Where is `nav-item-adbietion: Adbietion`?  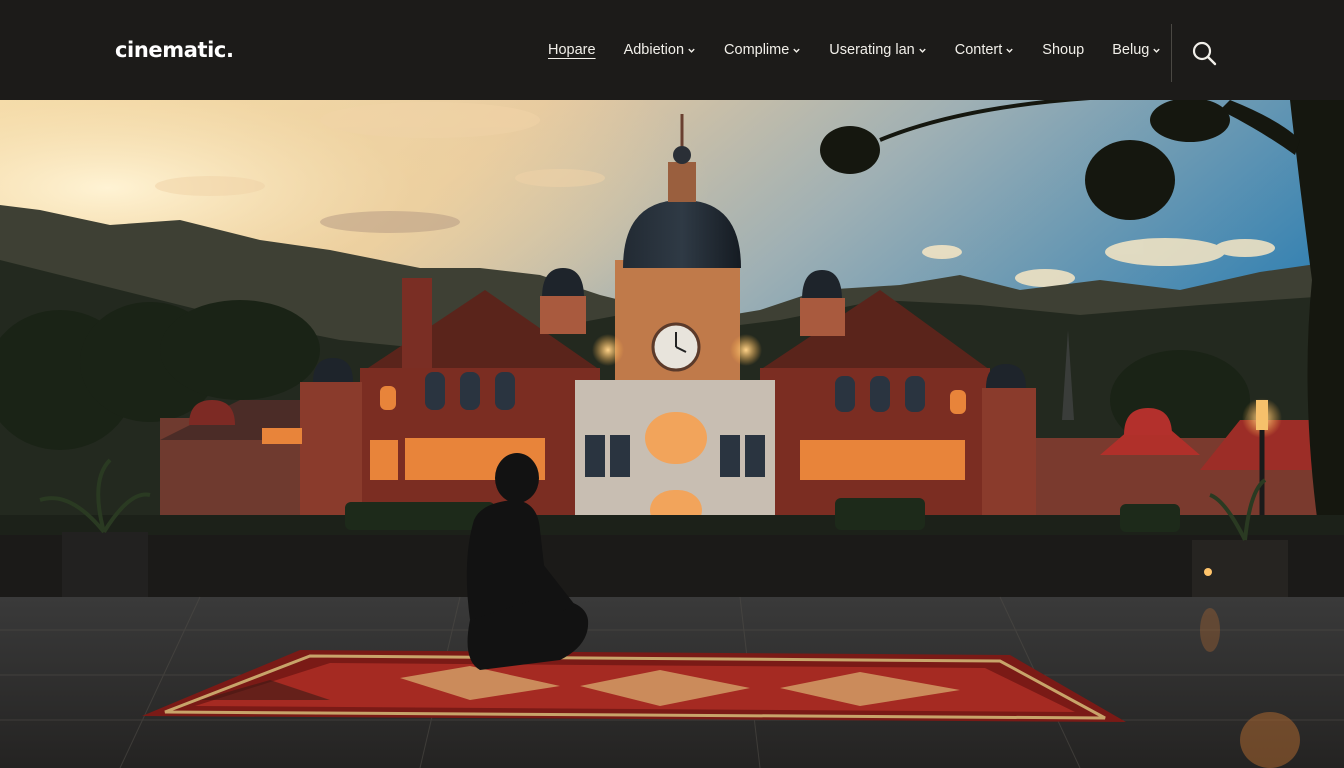
nav-item-adbietion: Adbietion is located at coordinates (660, 50).